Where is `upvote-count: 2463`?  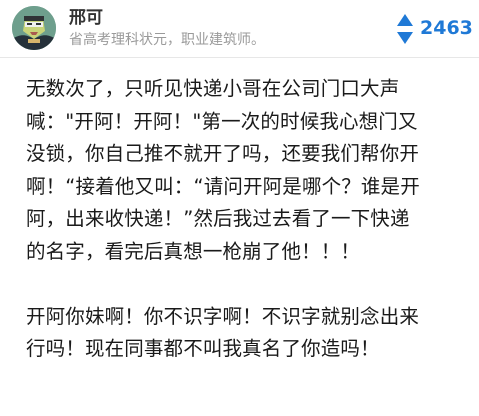
upvote-count: 2463 is located at coordinates (446, 28).